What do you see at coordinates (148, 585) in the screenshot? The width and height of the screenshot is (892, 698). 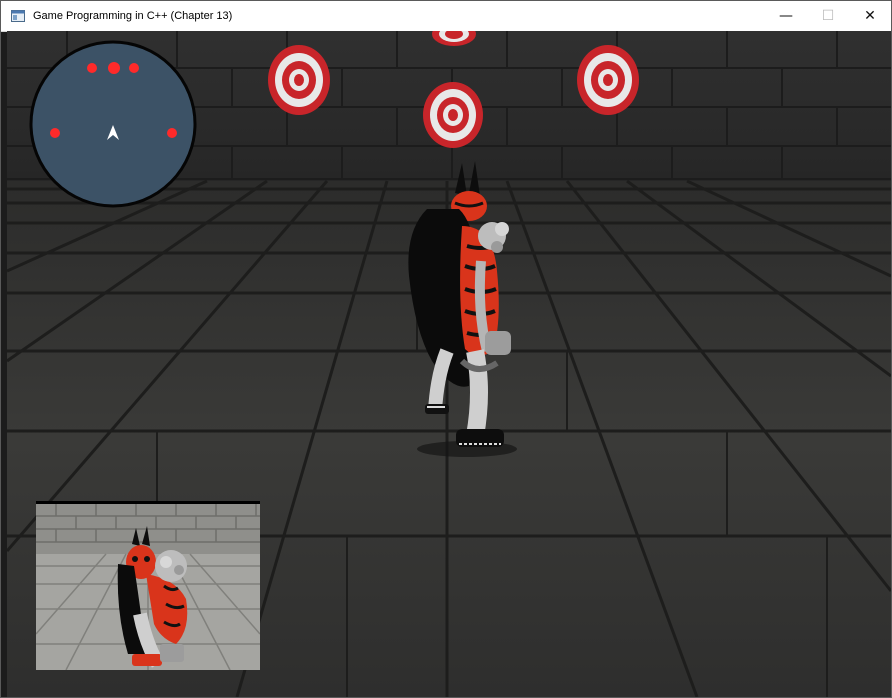 I see `mirror-view` at bounding box center [148, 585].